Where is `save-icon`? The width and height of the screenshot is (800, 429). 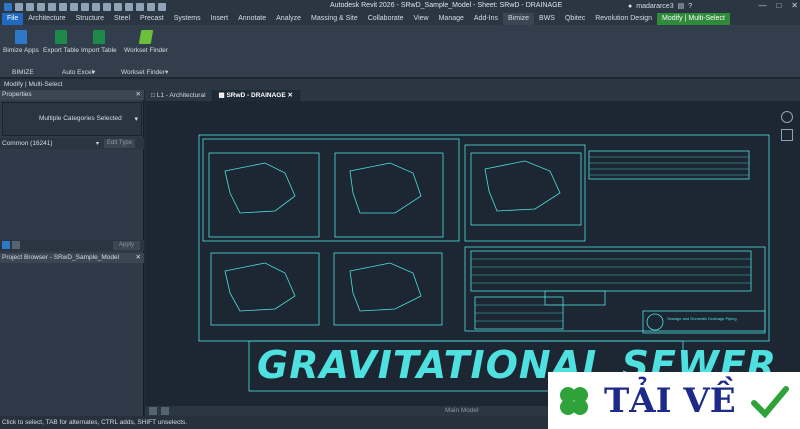 save-icon is located at coordinates (30, 6).